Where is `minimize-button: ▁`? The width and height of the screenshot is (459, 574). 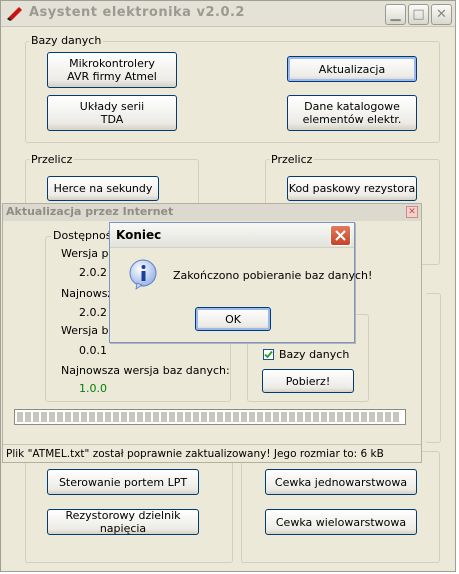 minimize-button: ▁ is located at coordinates (395, 14).